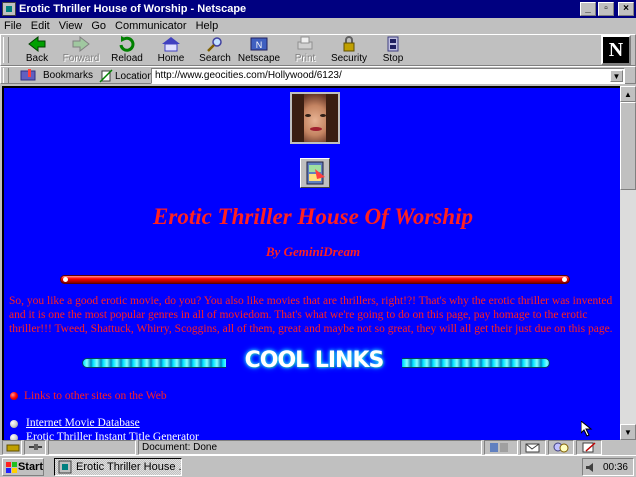 The width and height of the screenshot is (636, 477). I want to click on menu-help: Help, so click(207, 26).